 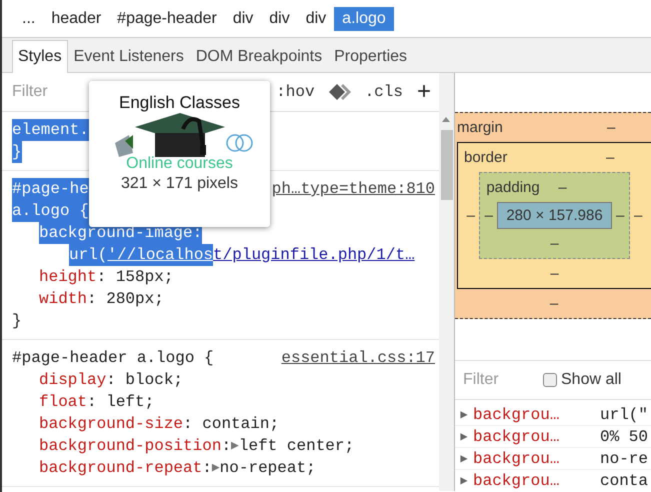 I want to click on add-rule-button: +, so click(x=423, y=92).